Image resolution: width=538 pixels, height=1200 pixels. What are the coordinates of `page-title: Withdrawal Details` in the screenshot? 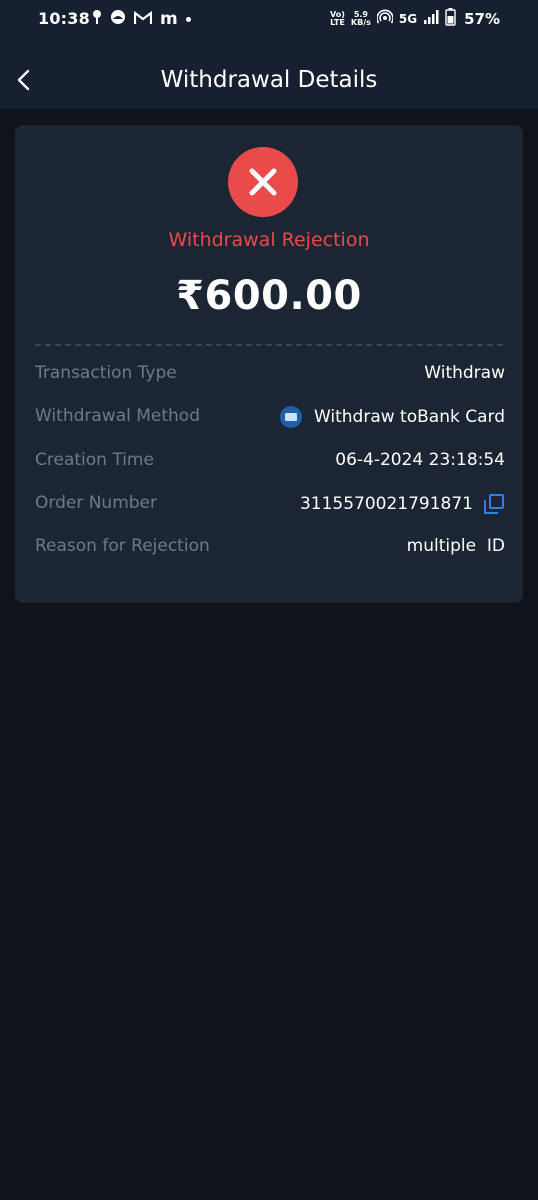 It's located at (269, 80).